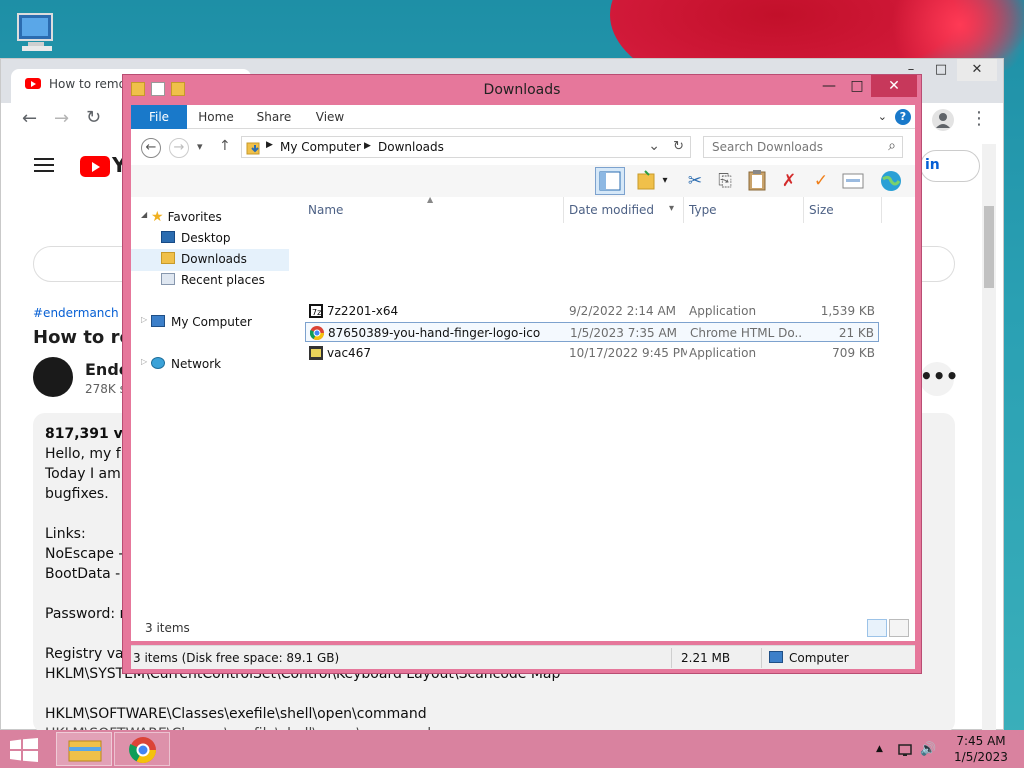  Describe the element at coordinates (213, 280) in the screenshot. I see `nav-recent-places: Recent places` at that location.